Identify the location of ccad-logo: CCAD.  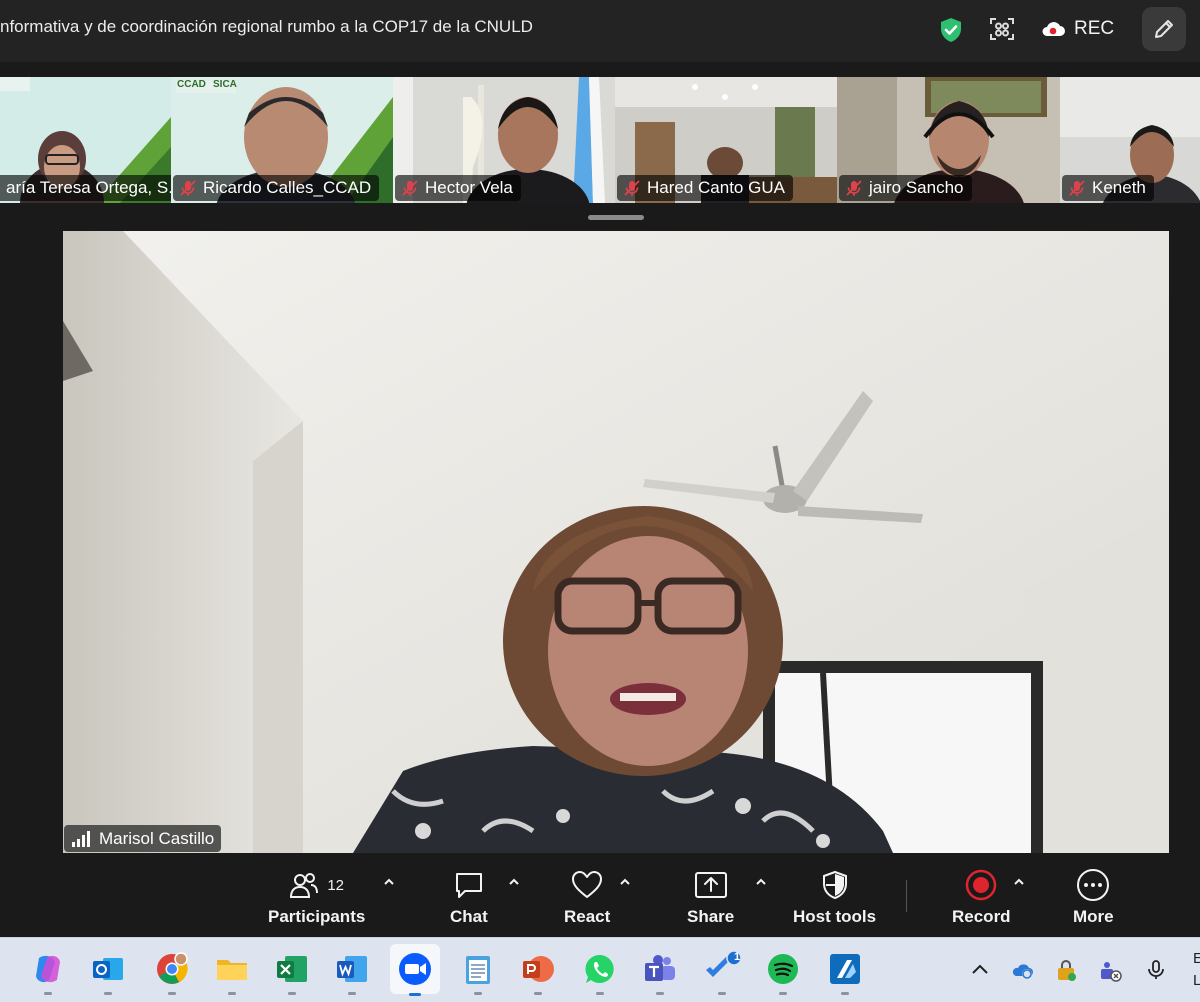
(191, 84).